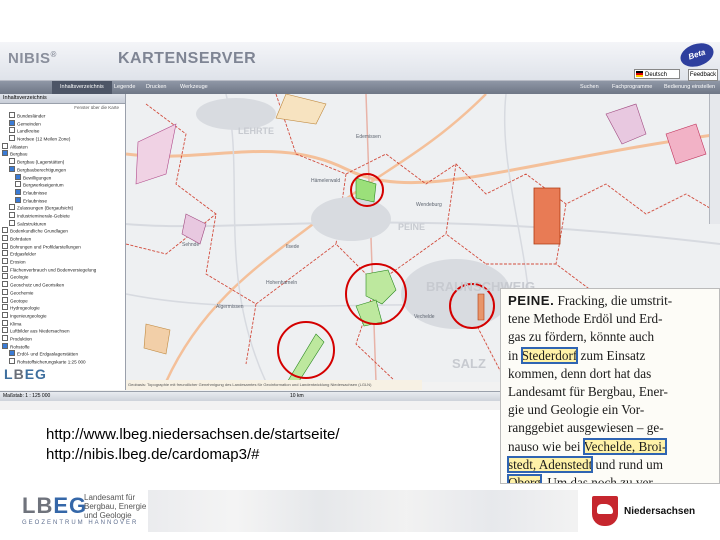  What do you see at coordinates (37, 177) in the screenshot?
I see `layer-tree-label: Bewilligungen` at bounding box center [37, 177].